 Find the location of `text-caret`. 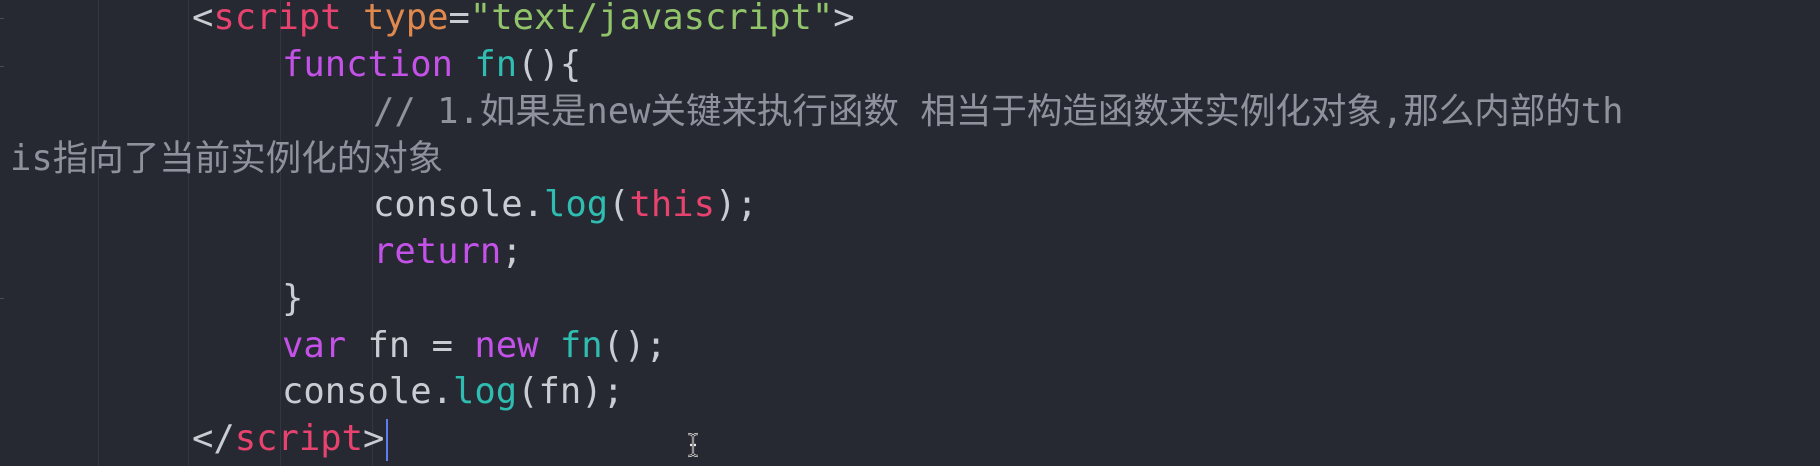

text-caret is located at coordinates (387, 440).